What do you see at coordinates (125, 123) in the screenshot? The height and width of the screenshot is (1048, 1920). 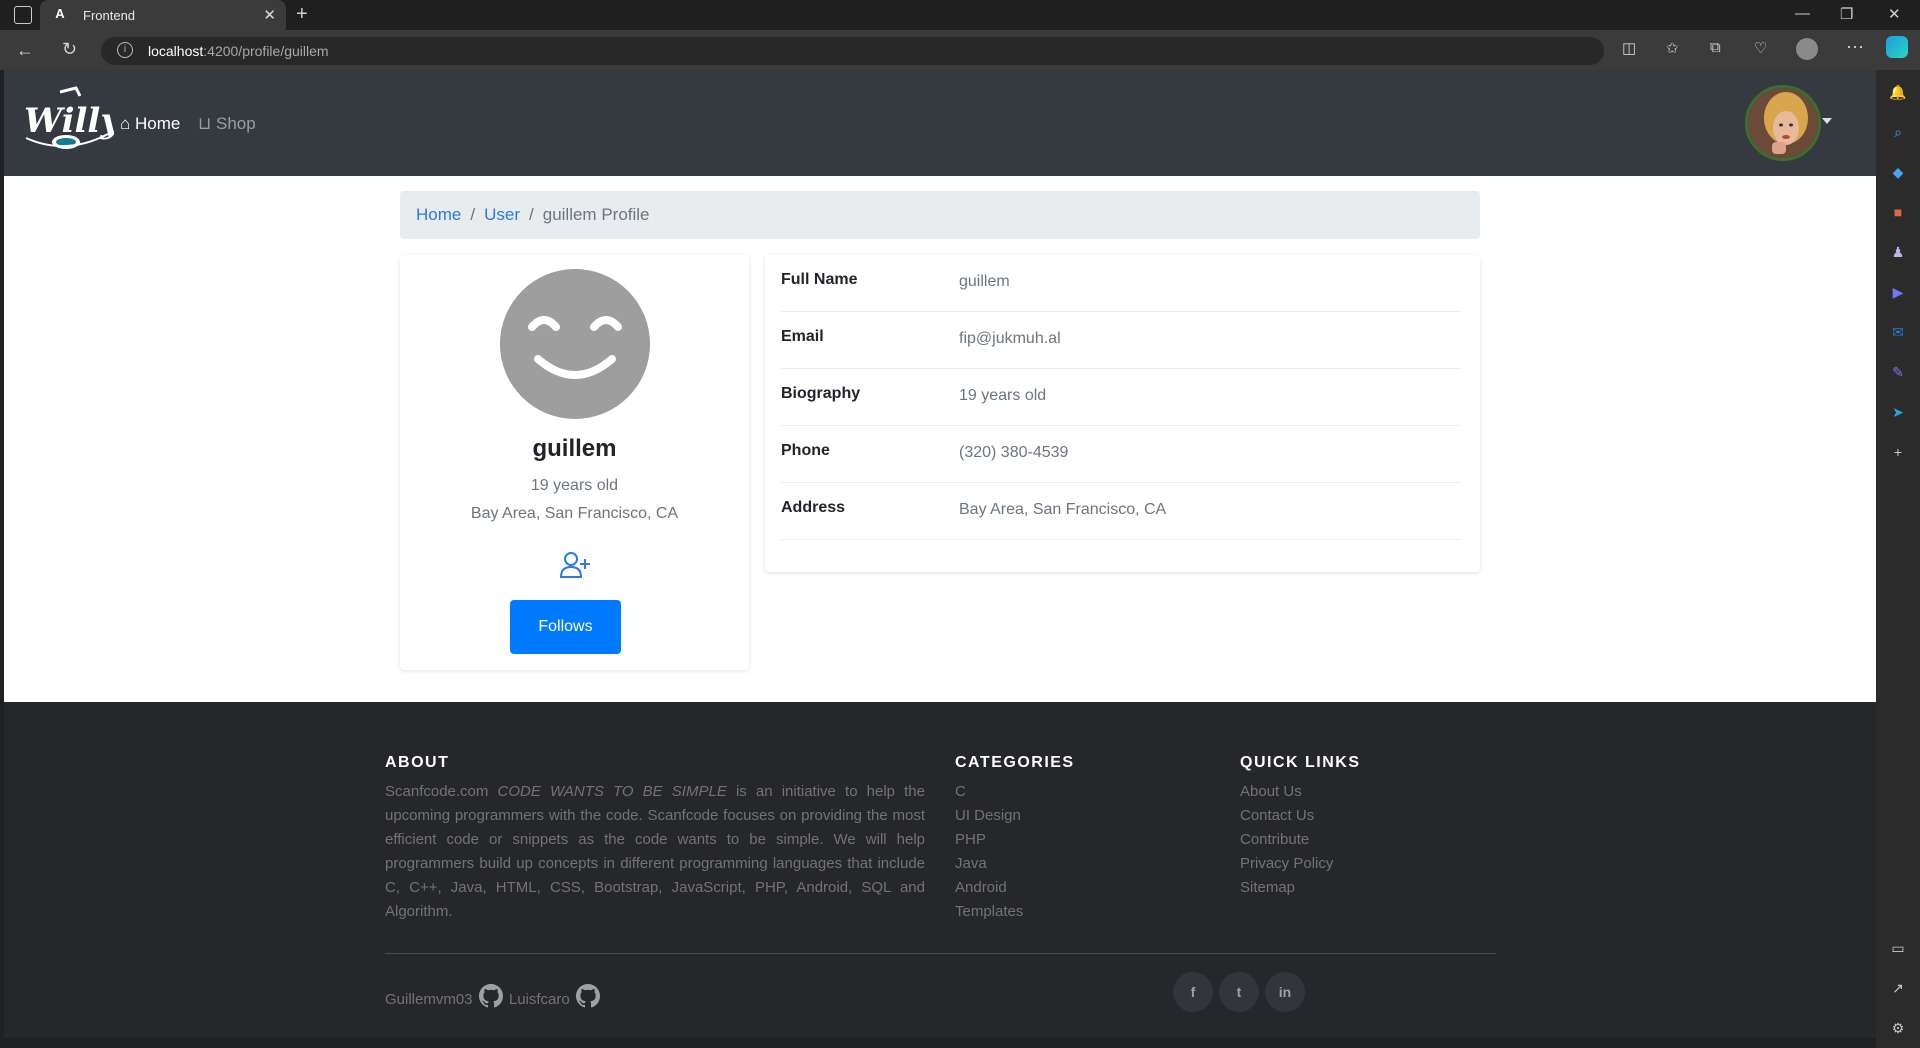 I see `home-icon: ⌂` at bounding box center [125, 123].